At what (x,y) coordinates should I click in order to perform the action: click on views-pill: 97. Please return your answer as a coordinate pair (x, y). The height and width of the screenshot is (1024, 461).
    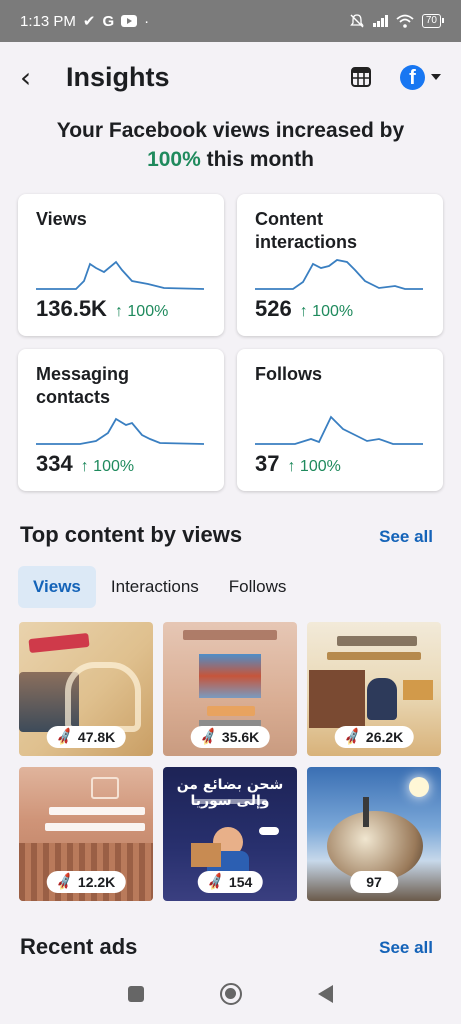
    Looking at the image, I should click on (374, 882).